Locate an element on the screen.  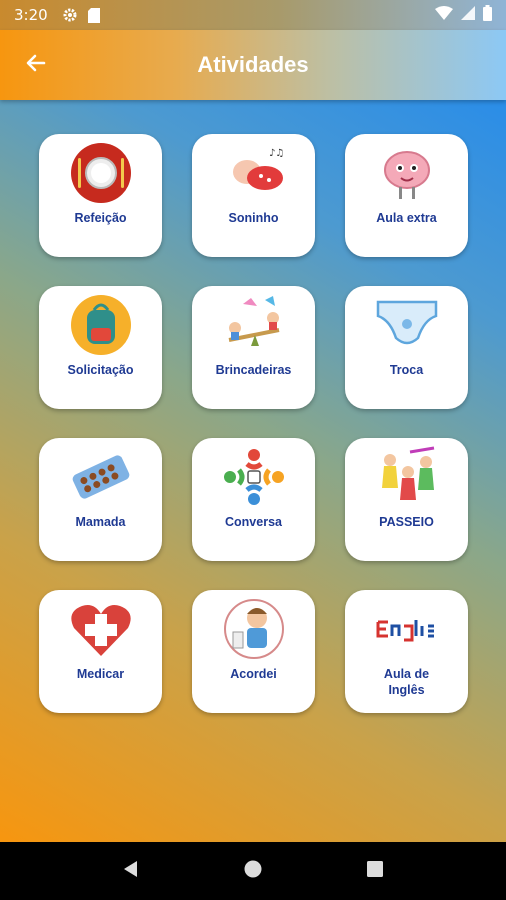
people-circle-icon is located at coordinates (254, 477).